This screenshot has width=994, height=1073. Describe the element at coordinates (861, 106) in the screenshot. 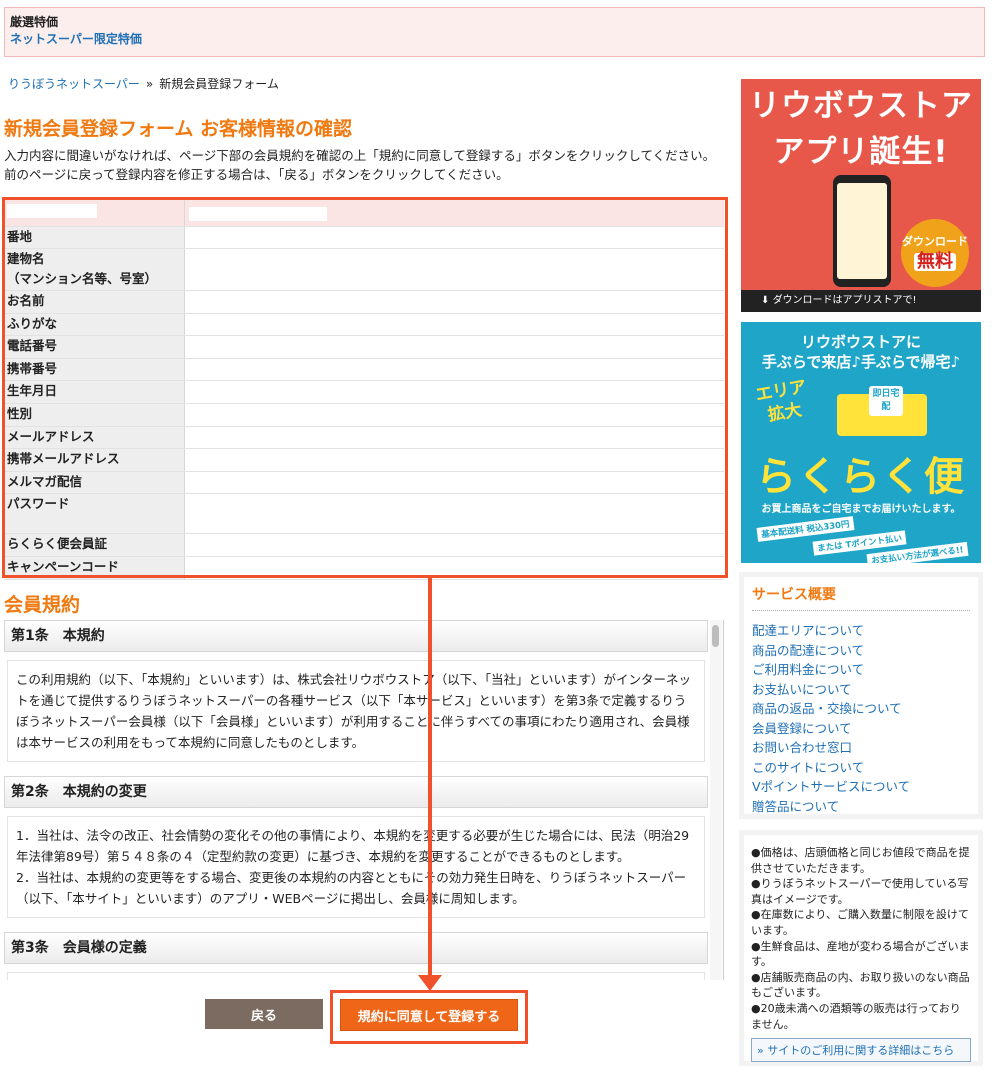

I see `app-banner-headline-1: リウボウストア` at that location.